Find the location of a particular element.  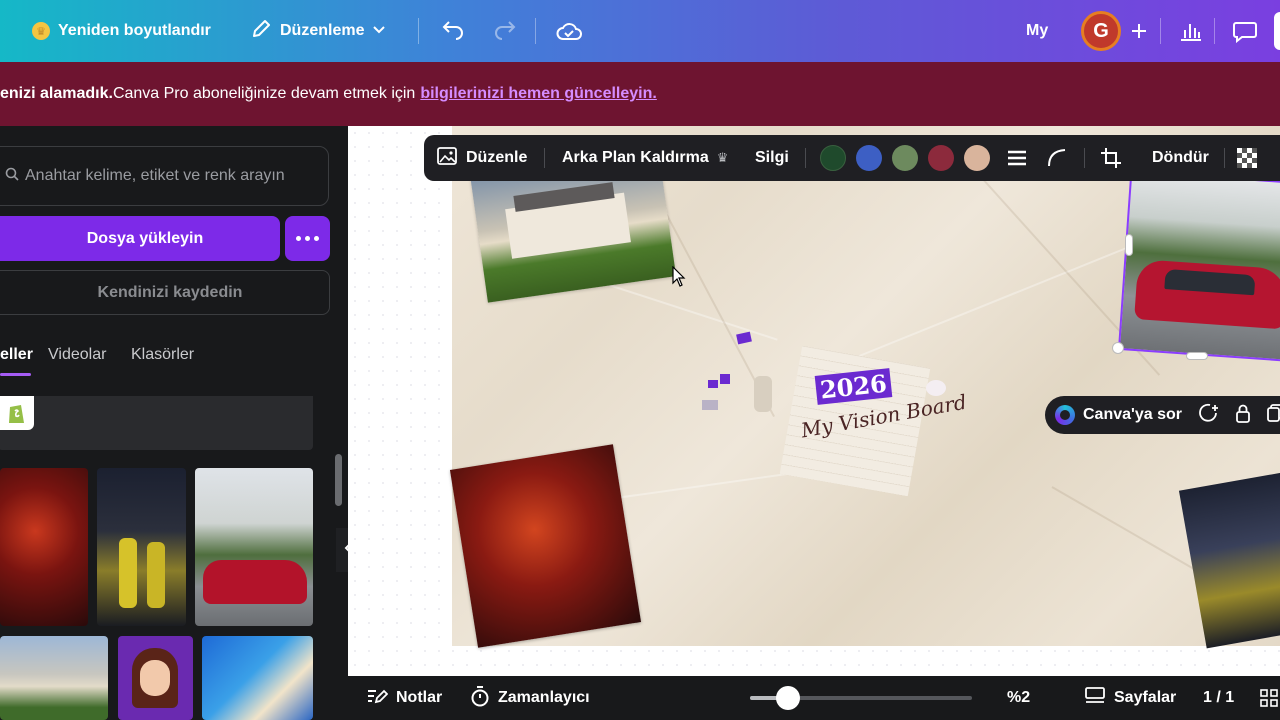

ask-canva-pill: Canva'ya sor is located at coordinates (1162, 415).